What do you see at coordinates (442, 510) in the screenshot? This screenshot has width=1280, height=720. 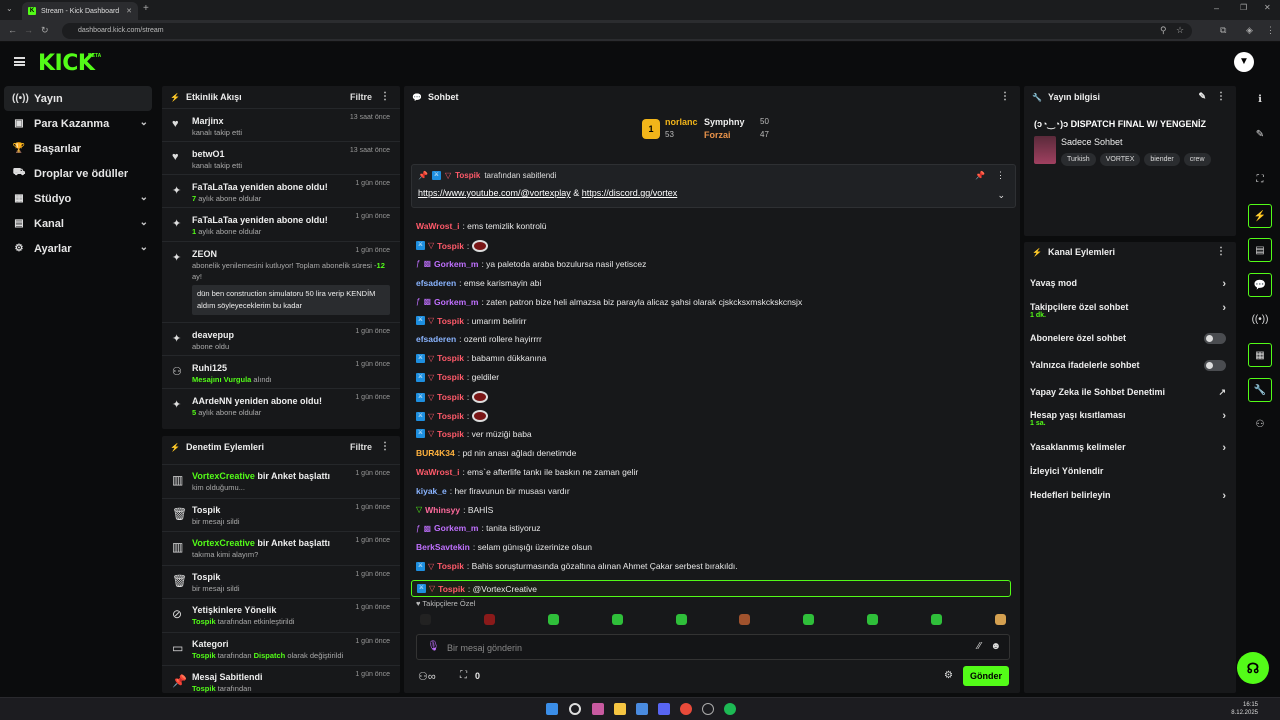 I see `chat-username: Whinsyy` at bounding box center [442, 510].